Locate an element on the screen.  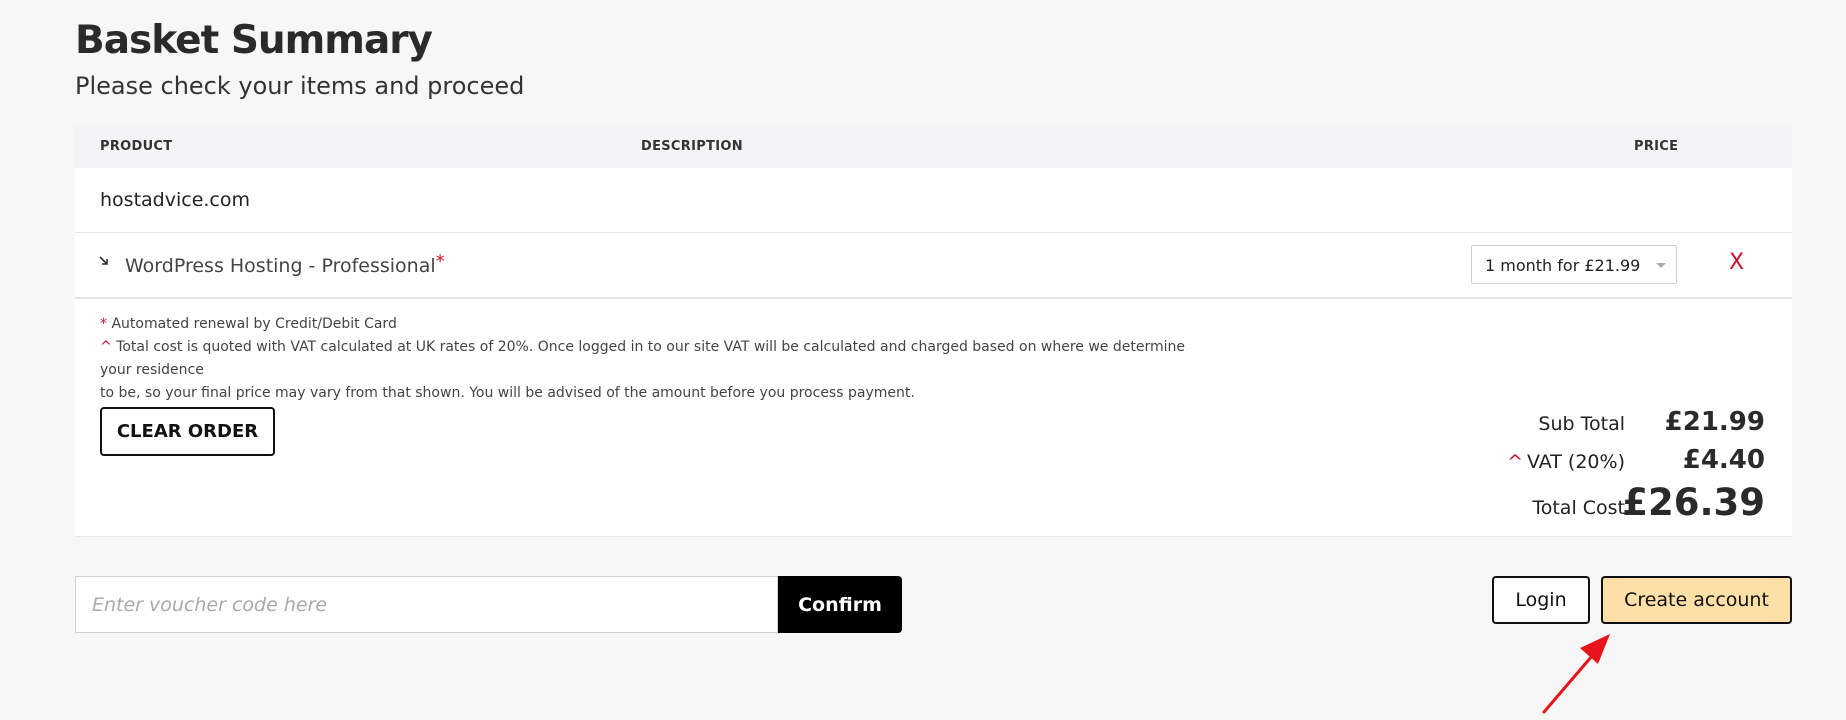
annotation-arrow-icon is located at coordinates (1576, 674).